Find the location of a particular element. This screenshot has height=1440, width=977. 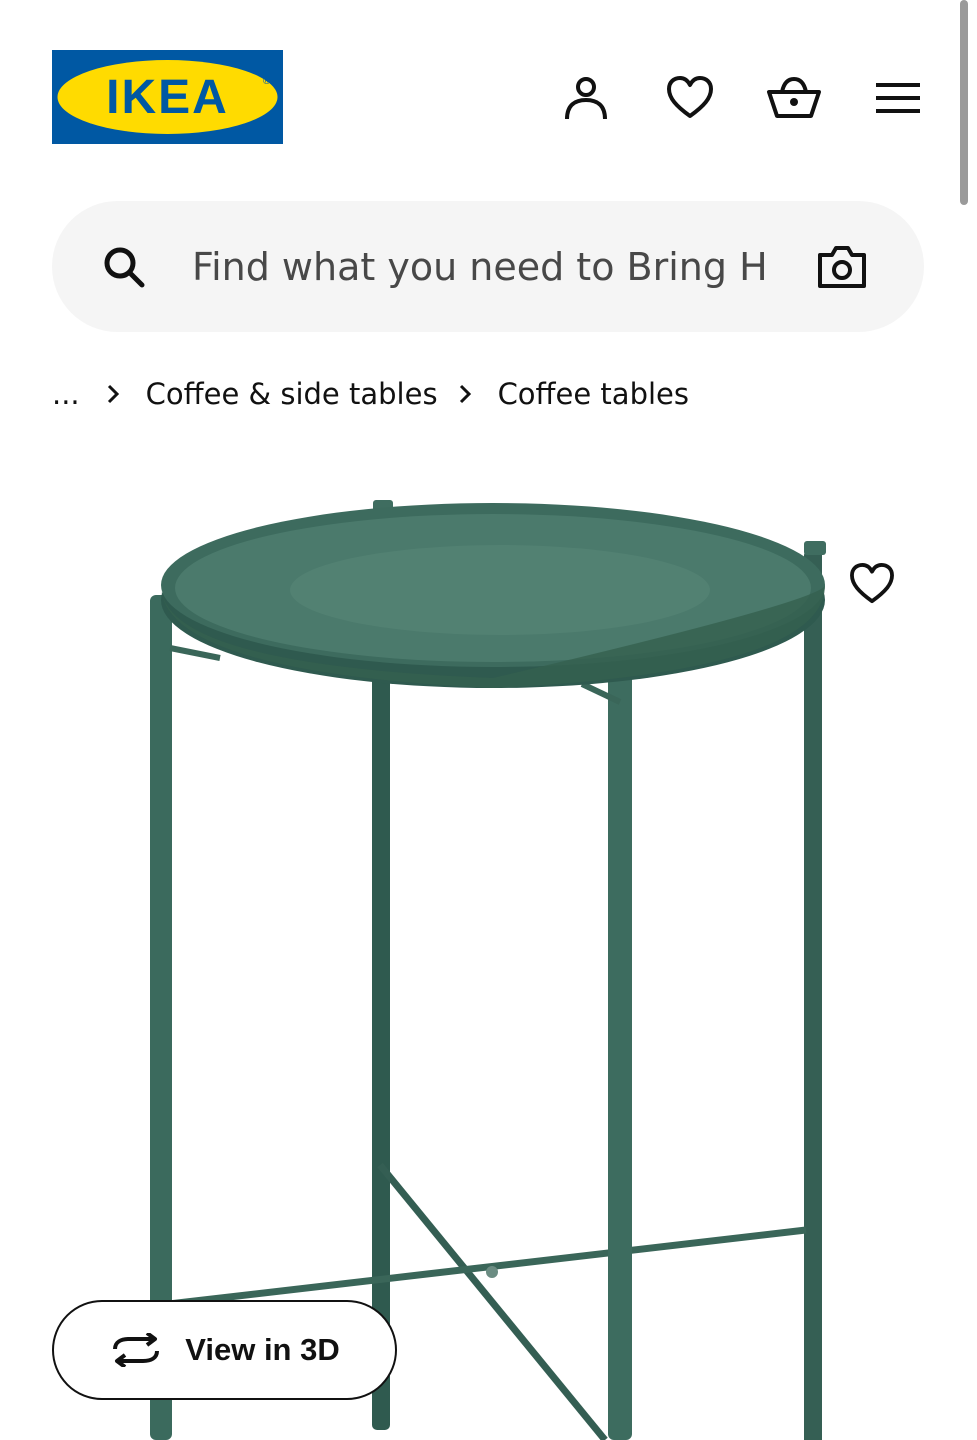

rotate-icon is located at coordinates (136, 1350).